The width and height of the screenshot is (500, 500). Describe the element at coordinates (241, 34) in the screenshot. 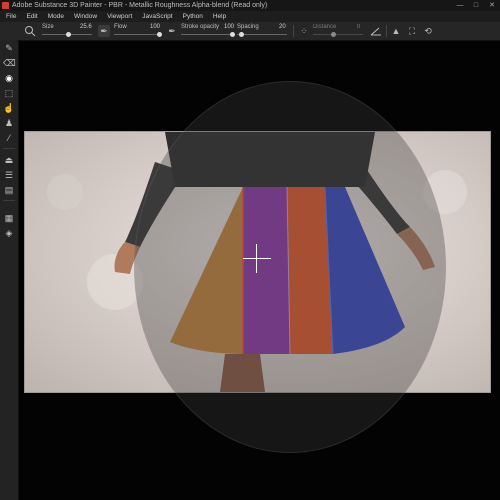

I see `spacing-slider-handle` at that location.